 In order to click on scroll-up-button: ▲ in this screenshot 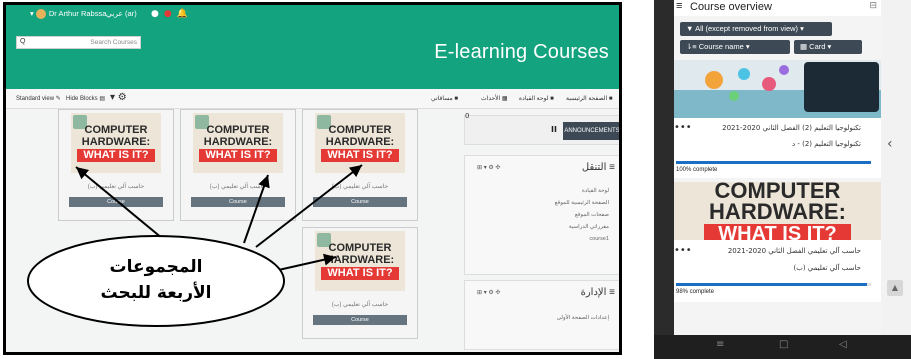, I will do `click(895, 288)`.